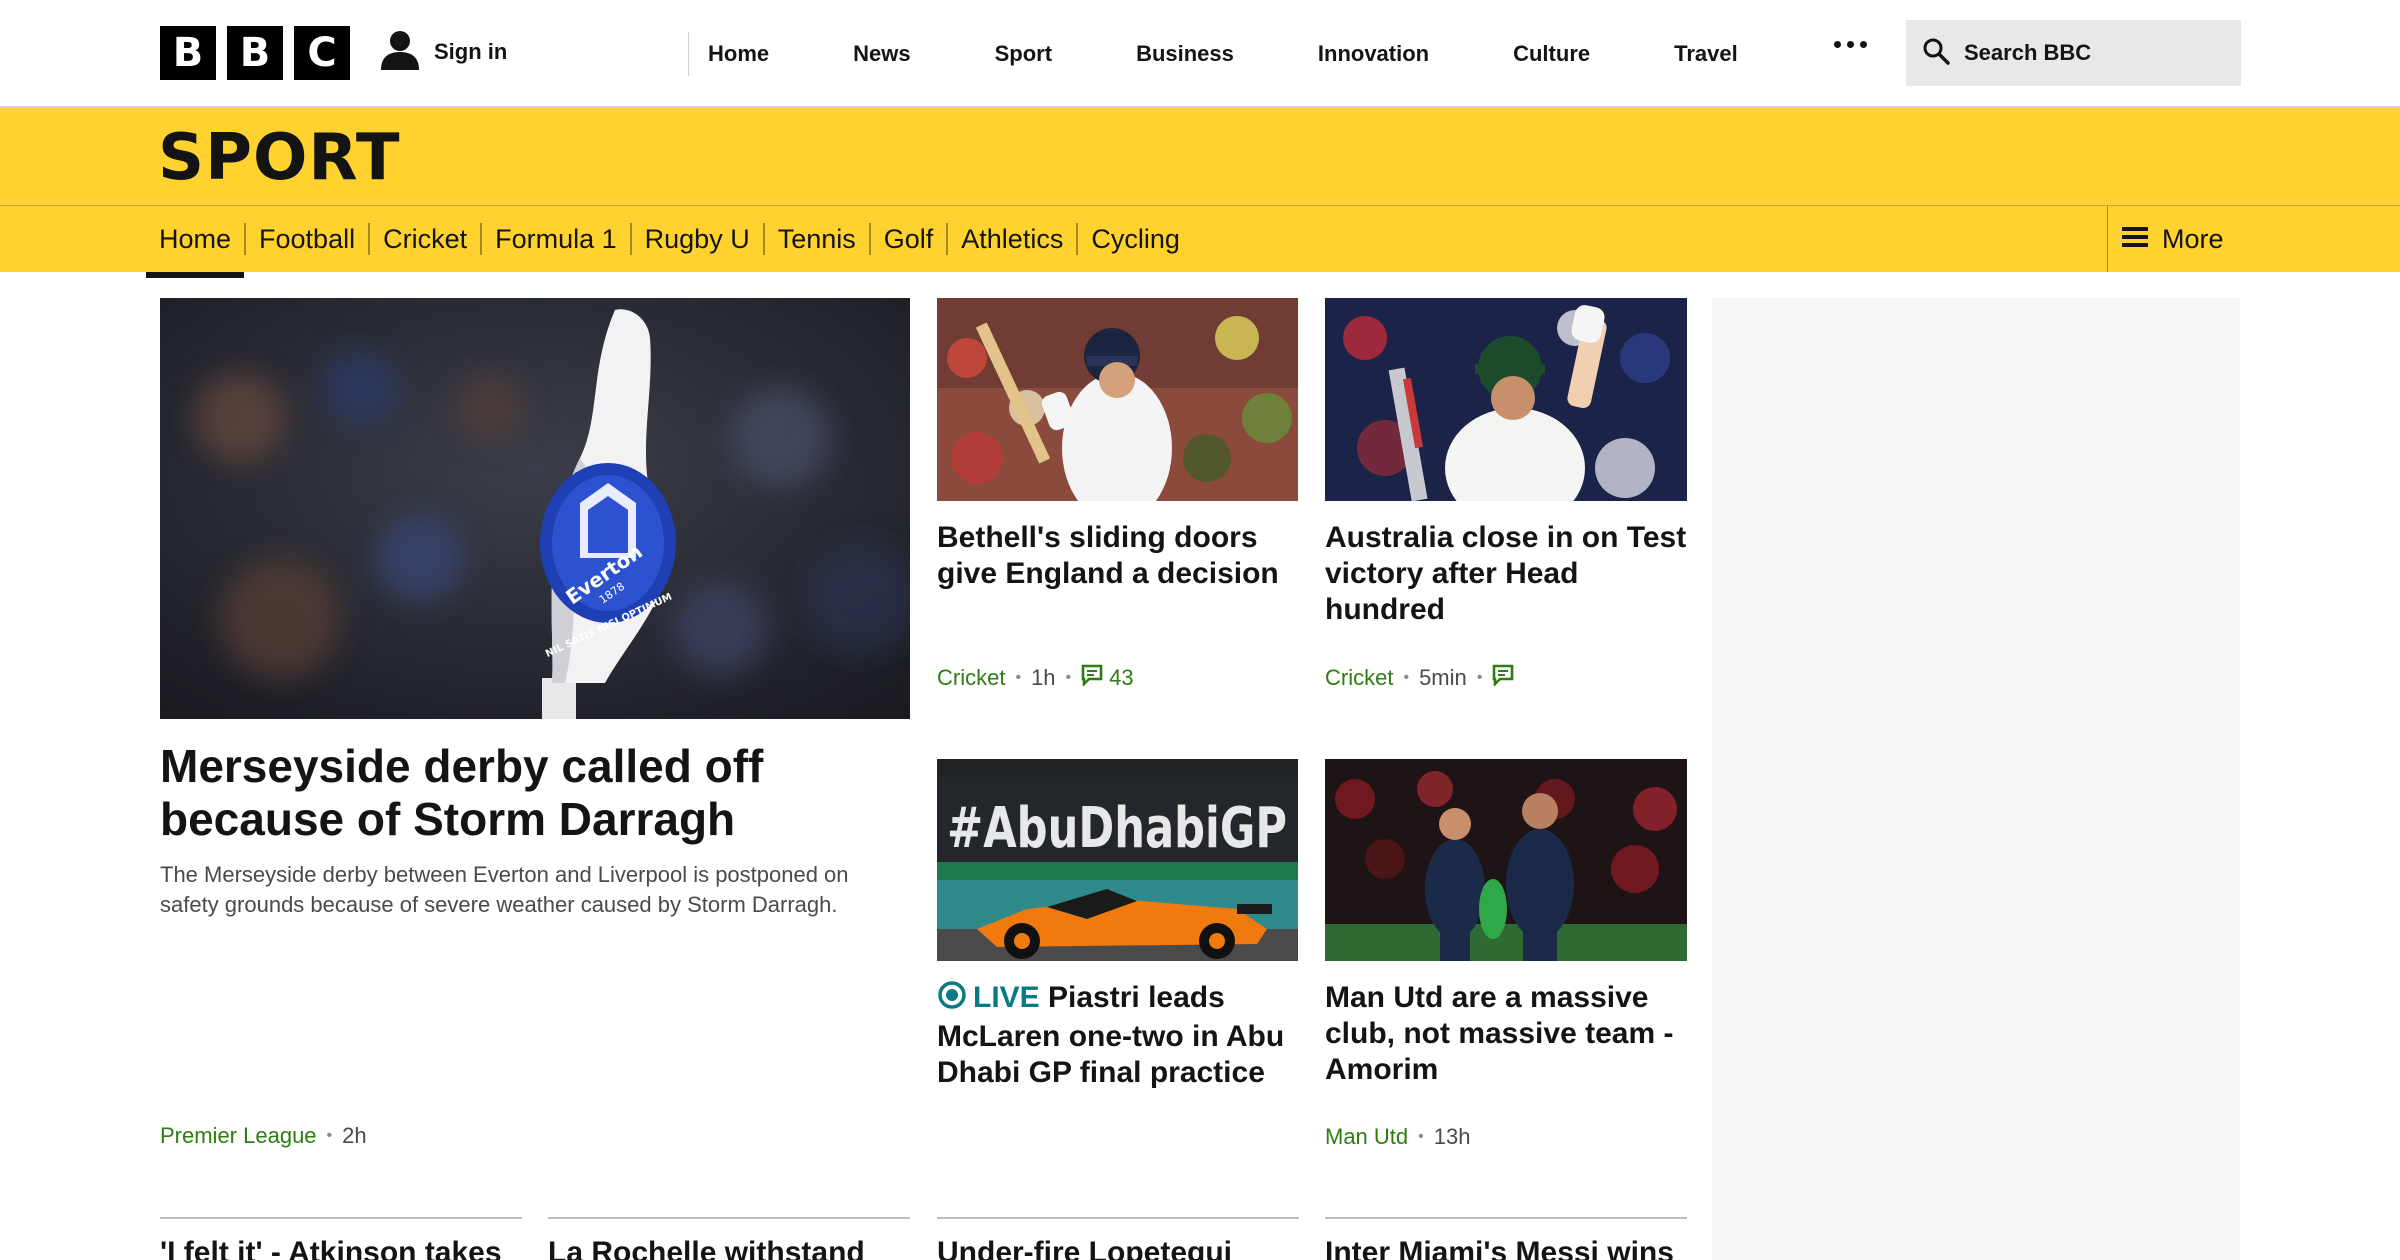 The width and height of the screenshot is (2400, 1260). I want to click on tab-tennis: Tennis, so click(815, 239).